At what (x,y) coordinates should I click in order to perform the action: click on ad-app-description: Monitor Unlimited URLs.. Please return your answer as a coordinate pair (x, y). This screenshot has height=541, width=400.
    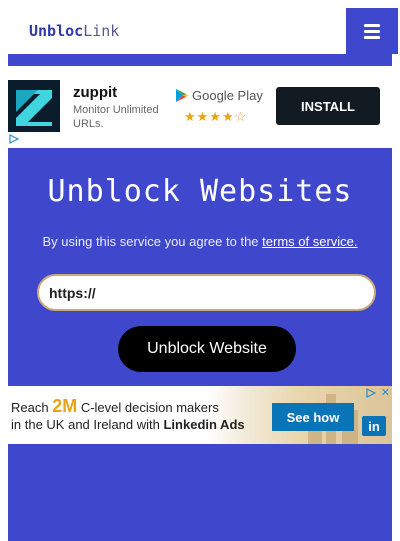
    Looking at the image, I should click on (116, 117).